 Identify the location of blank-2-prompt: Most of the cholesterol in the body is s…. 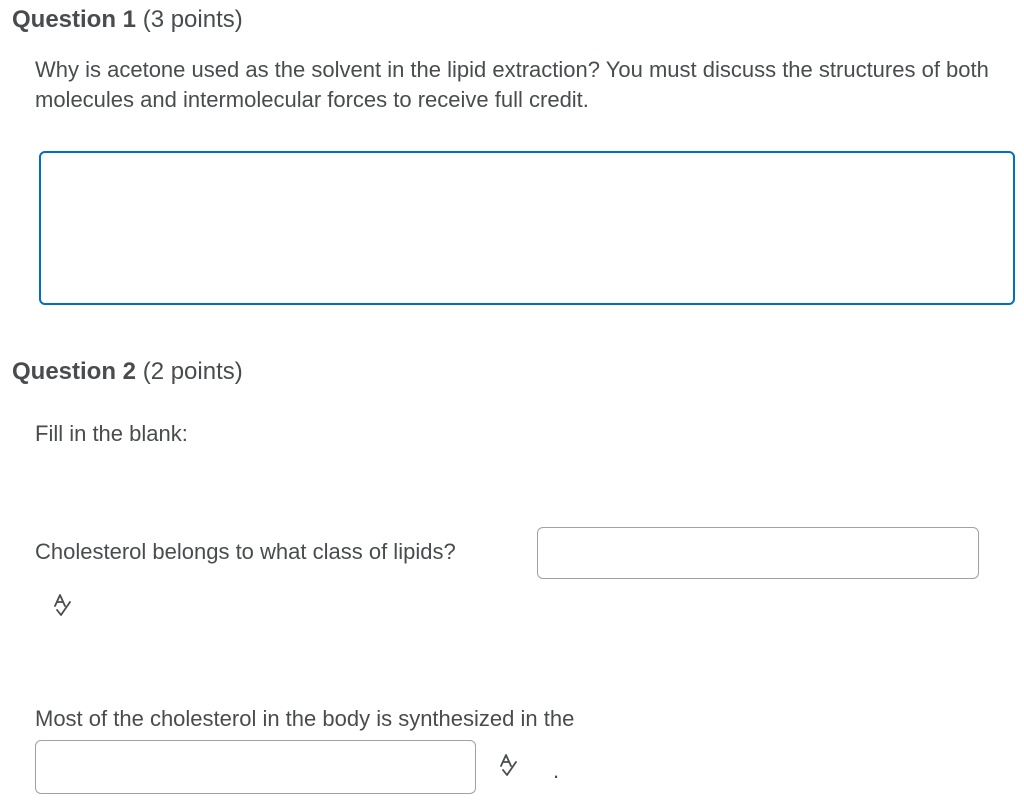
(305, 718).